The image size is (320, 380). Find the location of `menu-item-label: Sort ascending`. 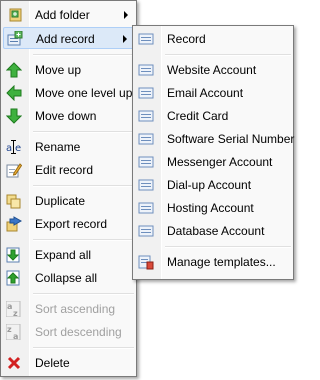

menu-item-label: Sort ascending is located at coordinates (75, 309).